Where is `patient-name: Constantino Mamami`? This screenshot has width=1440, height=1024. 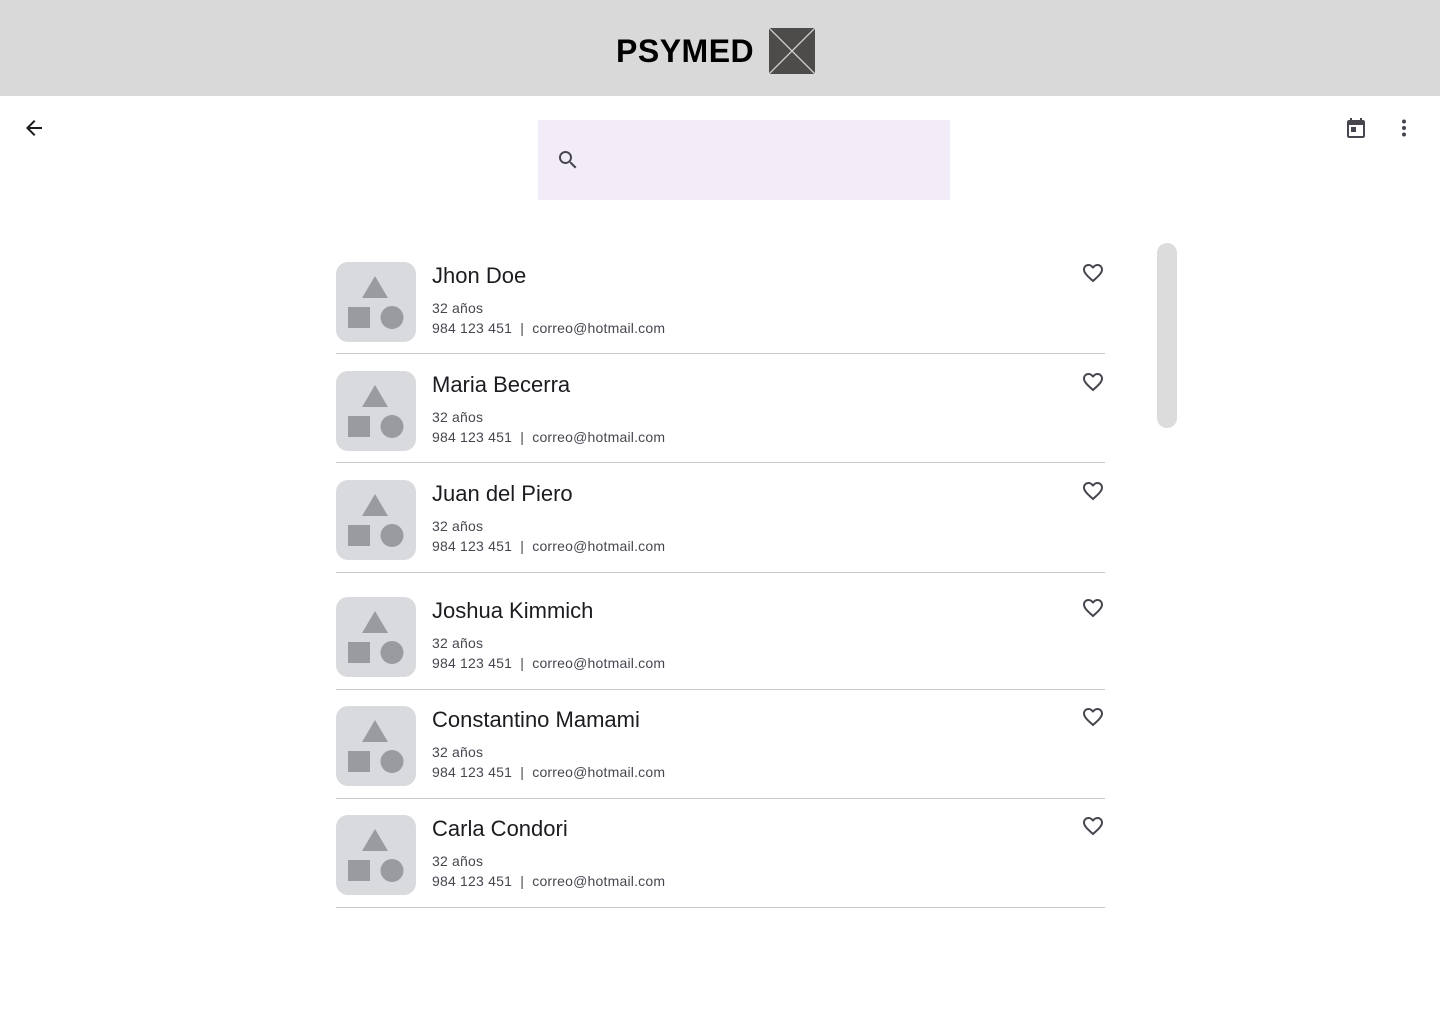
patient-name: Constantino Mamami is located at coordinates (536, 719).